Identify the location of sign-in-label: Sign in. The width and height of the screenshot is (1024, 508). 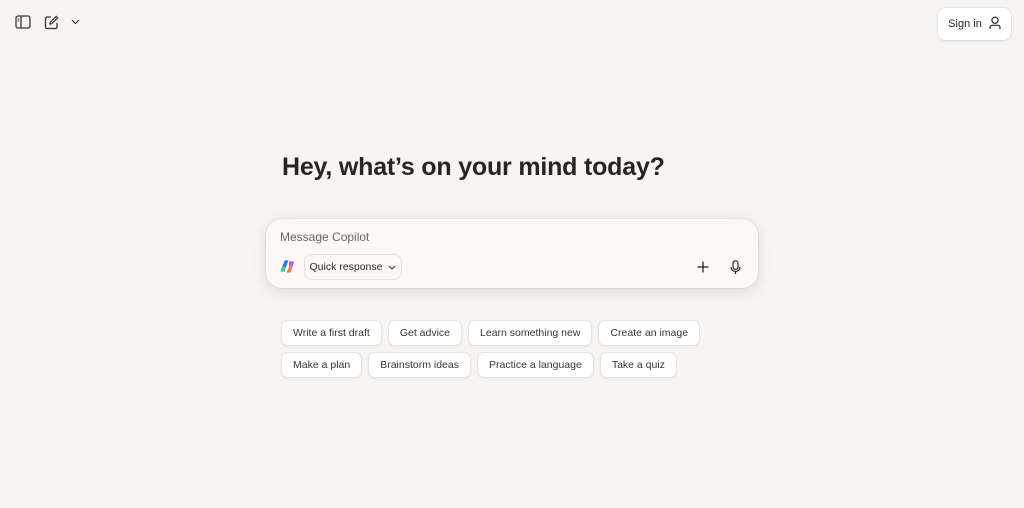
(965, 24).